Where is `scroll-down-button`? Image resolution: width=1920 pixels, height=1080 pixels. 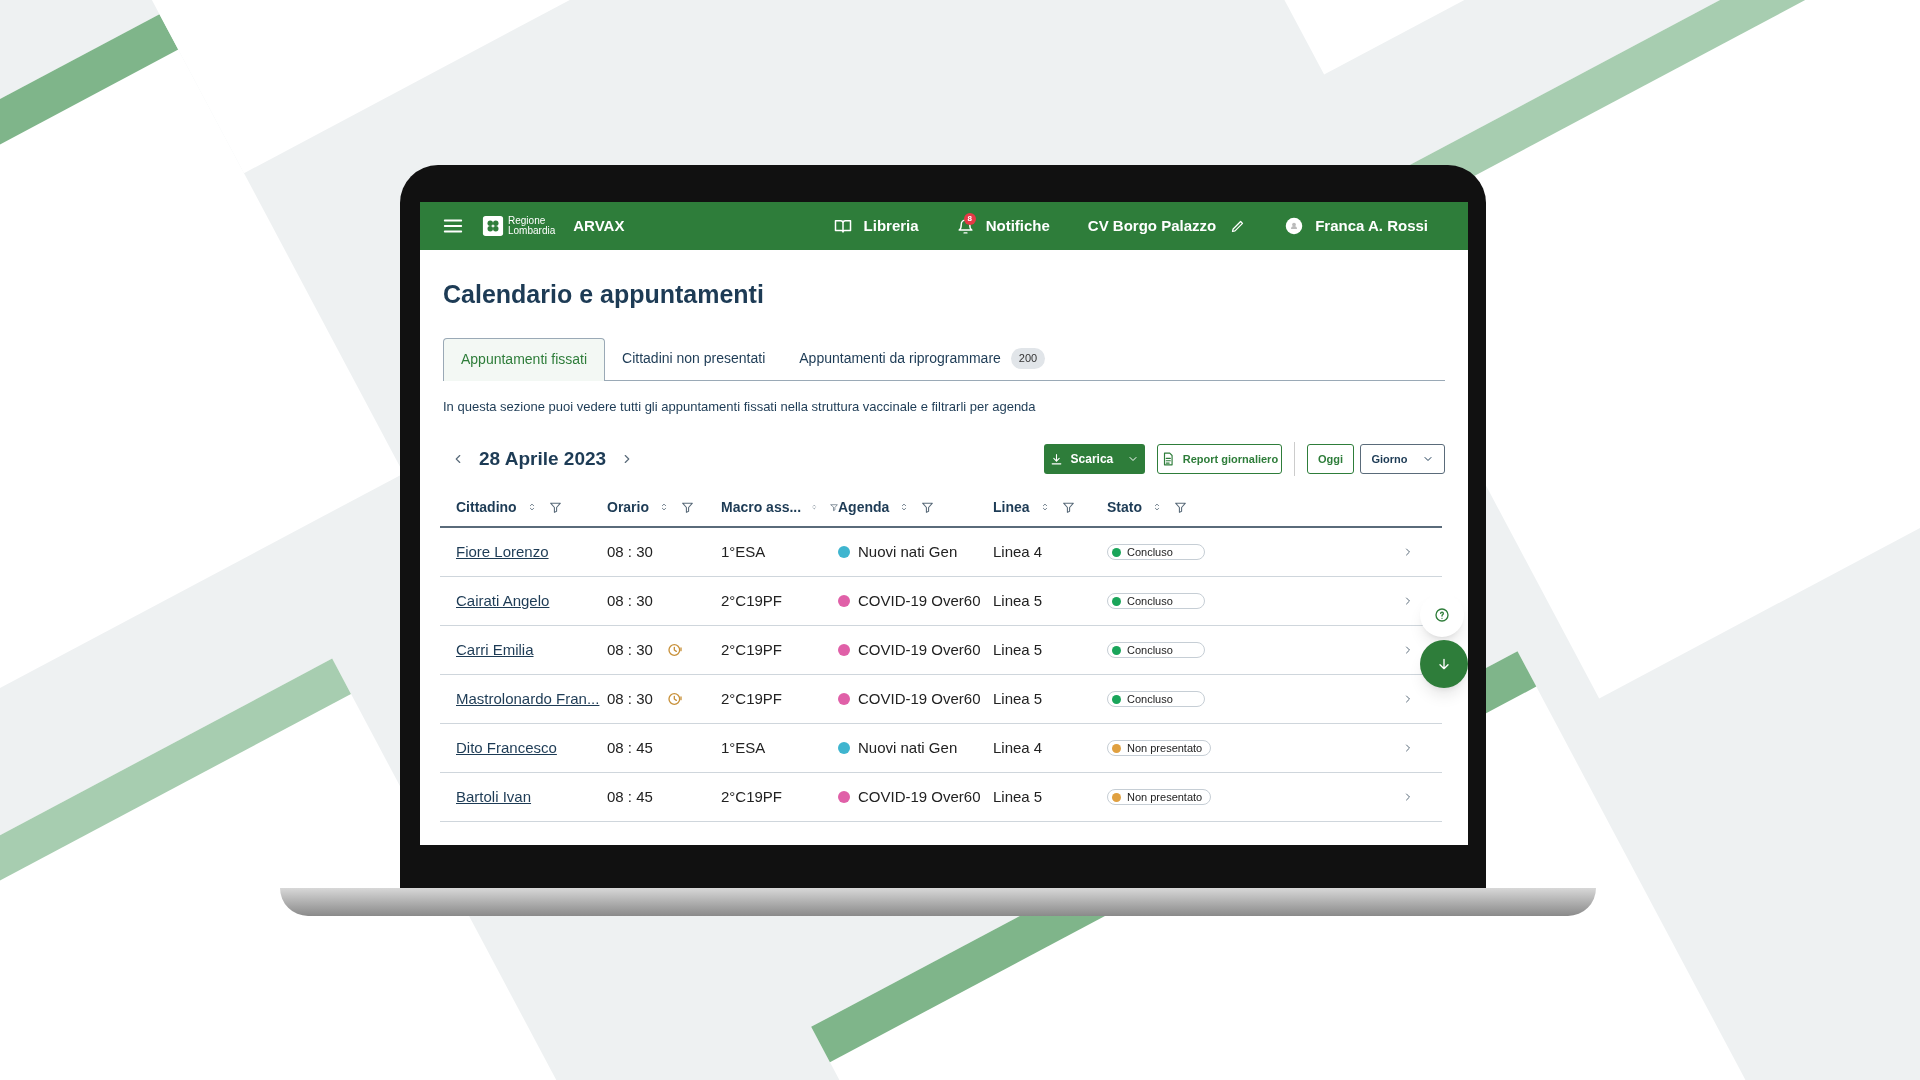
scroll-down-button is located at coordinates (1444, 664).